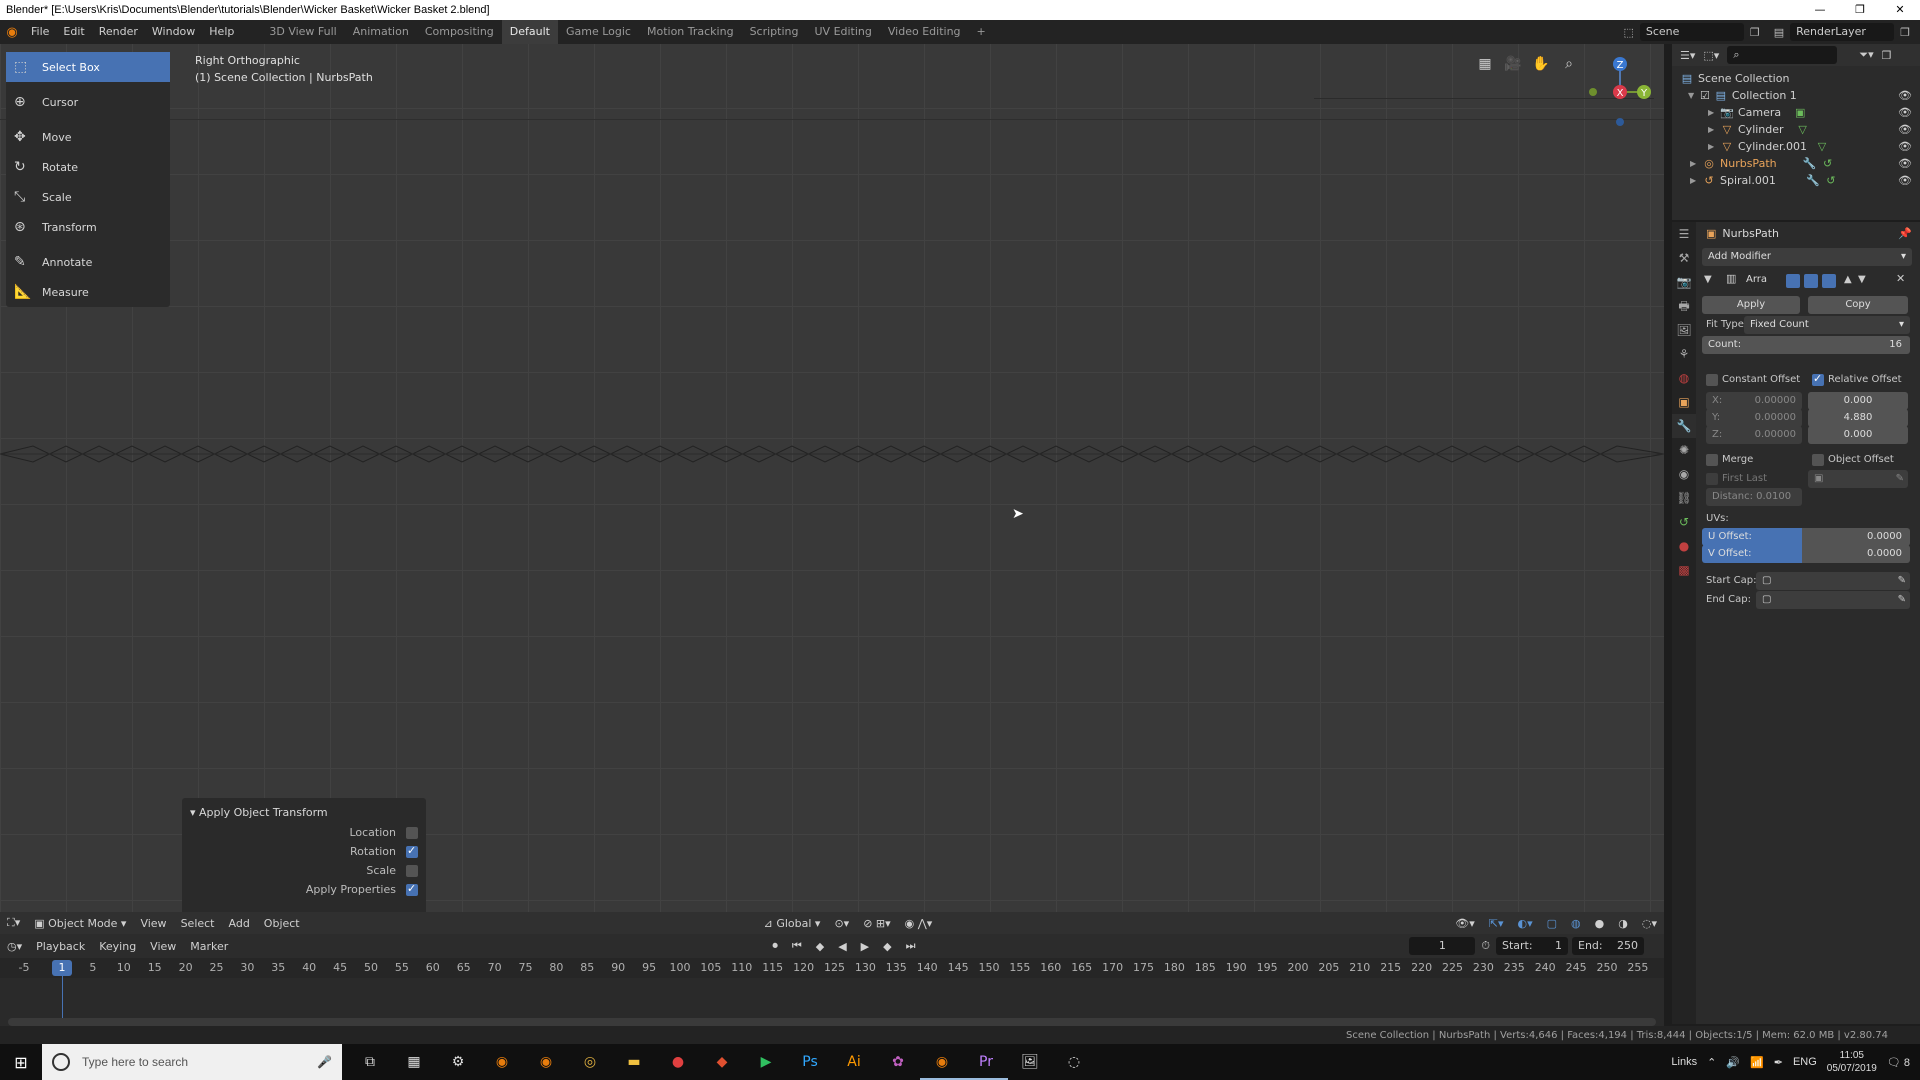 The height and width of the screenshot is (1080, 1920). What do you see at coordinates (1525, 923) in the screenshot?
I see `overlays-icon: ◐▾` at bounding box center [1525, 923].